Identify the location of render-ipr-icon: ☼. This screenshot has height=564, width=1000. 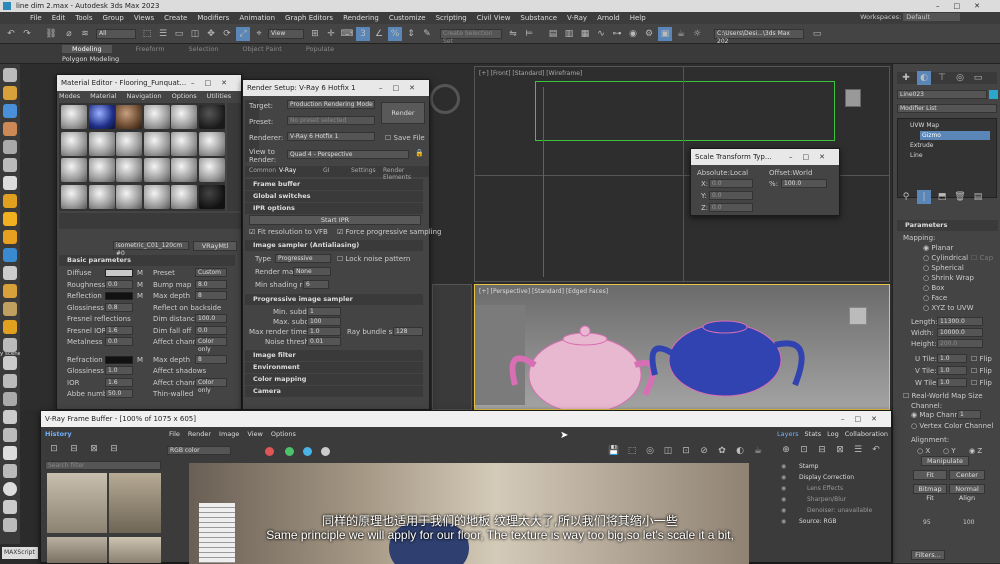
(697, 34).